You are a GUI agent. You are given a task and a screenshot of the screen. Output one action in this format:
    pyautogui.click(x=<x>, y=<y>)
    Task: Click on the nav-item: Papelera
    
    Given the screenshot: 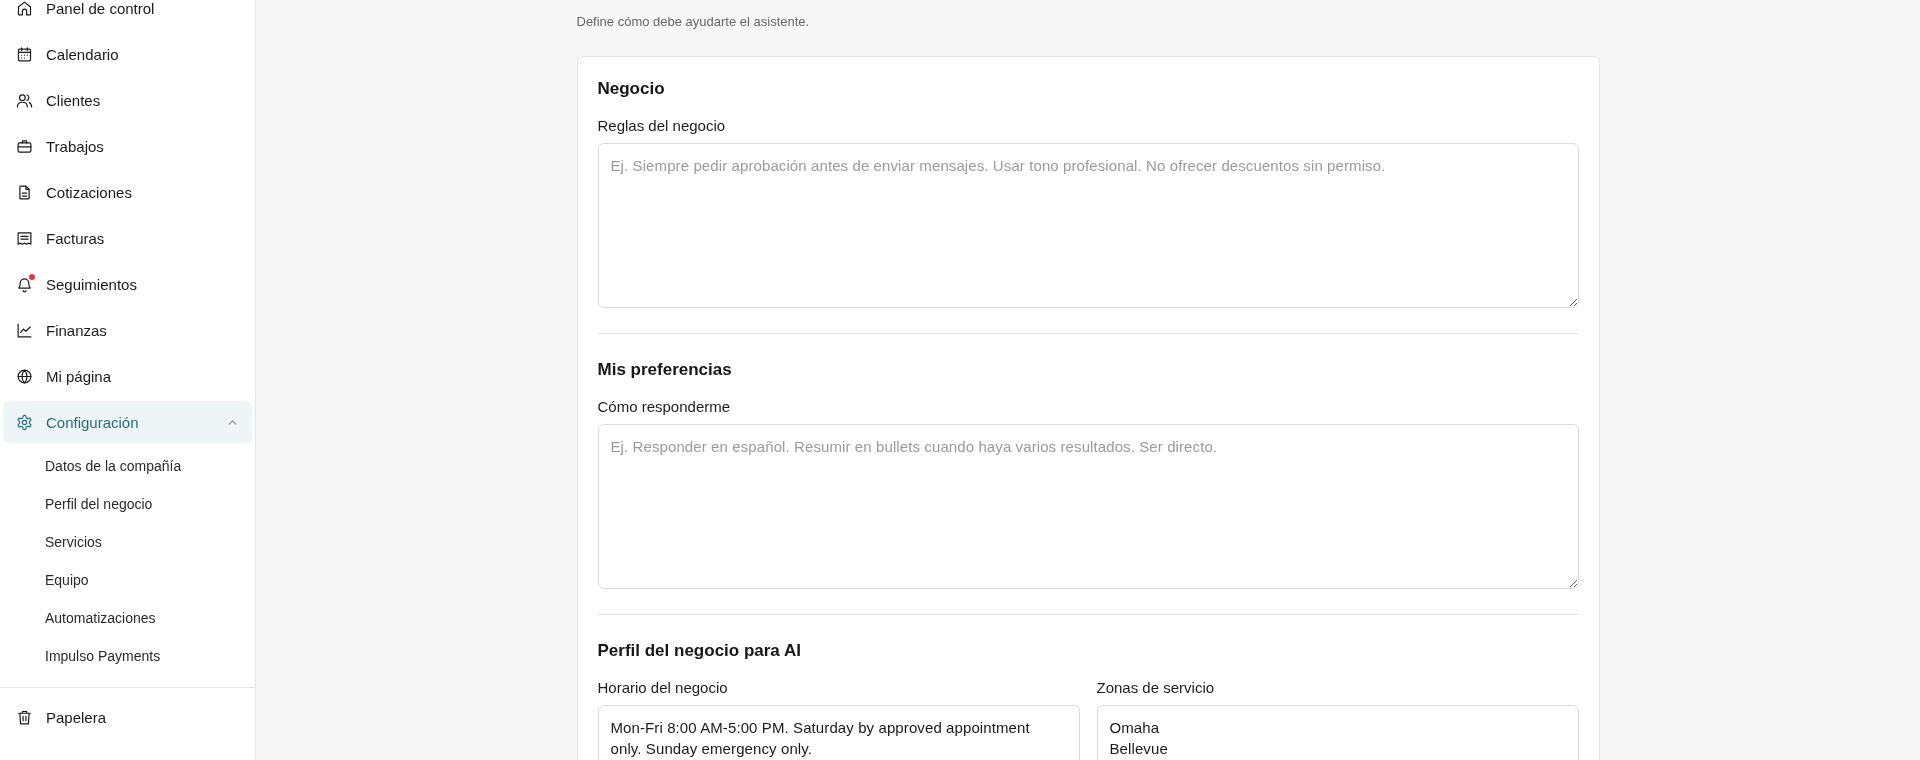 What is the action you would take?
    pyautogui.click(x=127, y=717)
    